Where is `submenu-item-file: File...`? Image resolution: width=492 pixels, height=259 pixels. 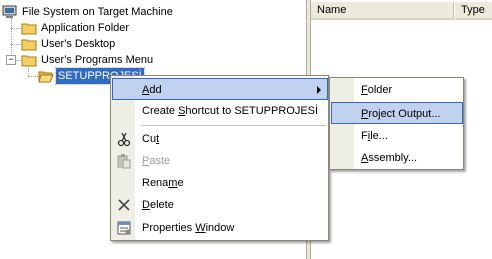 submenu-item-file: File... is located at coordinates (397, 136).